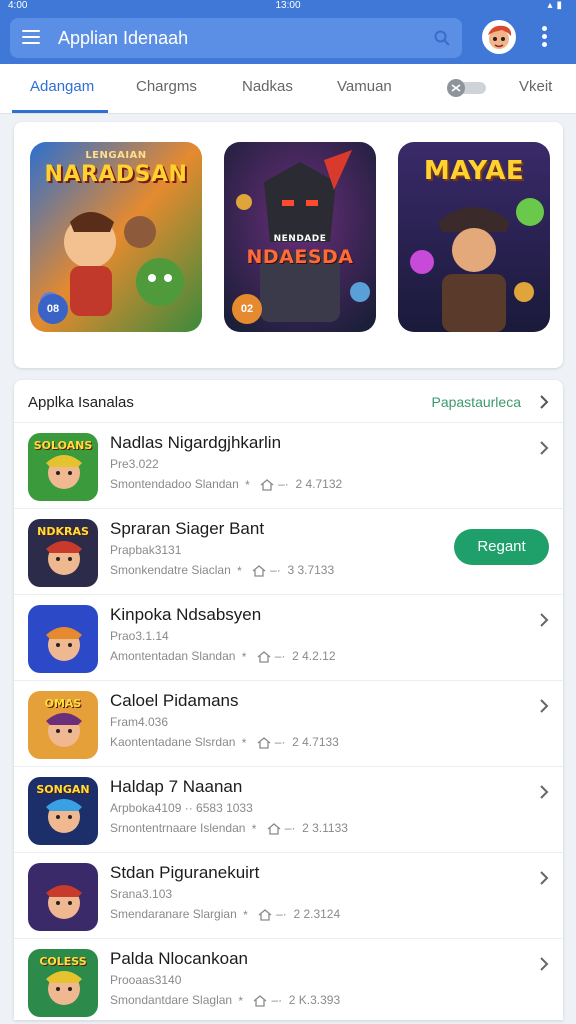  Describe the element at coordinates (146, 980) in the screenshot. I see `app-version: Prooaas3140` at that location.